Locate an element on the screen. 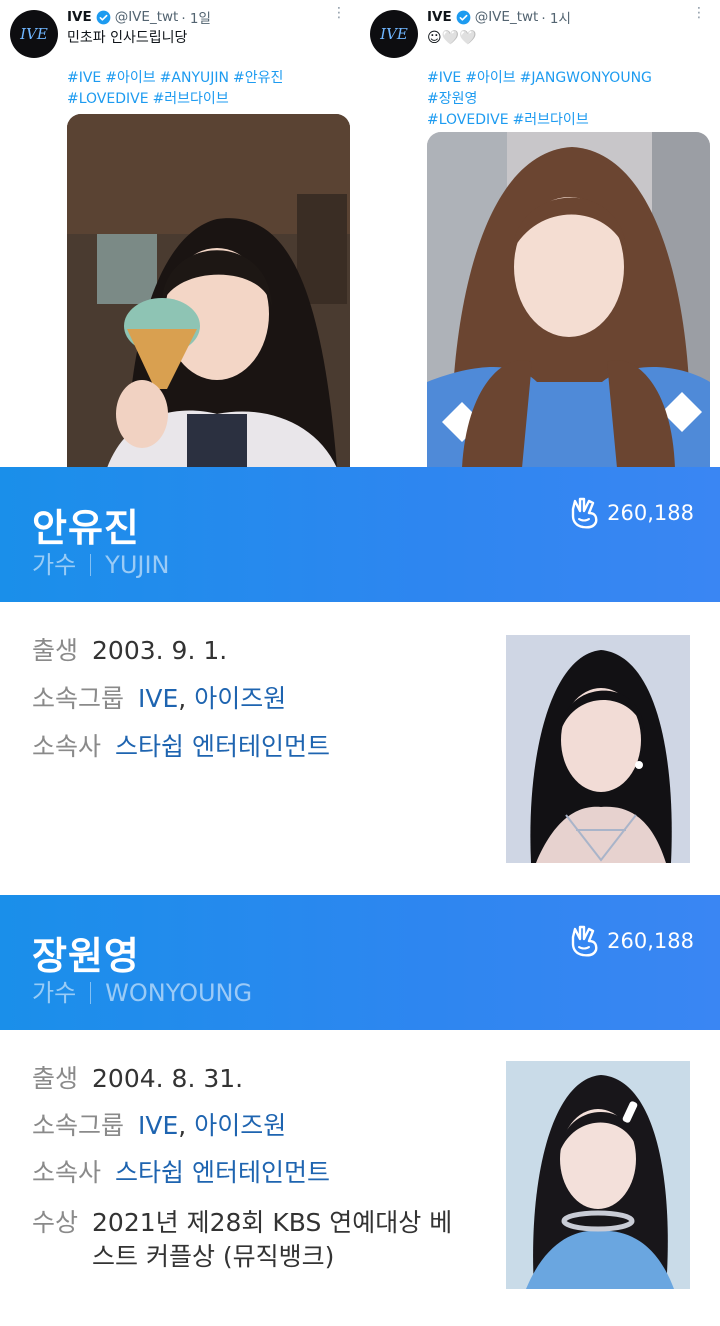 Image resolution: width=720 pixels, height=1326 pixels. tweet-header: IVE @IVE_twt · 1시 is located at coordinates (499, 17).